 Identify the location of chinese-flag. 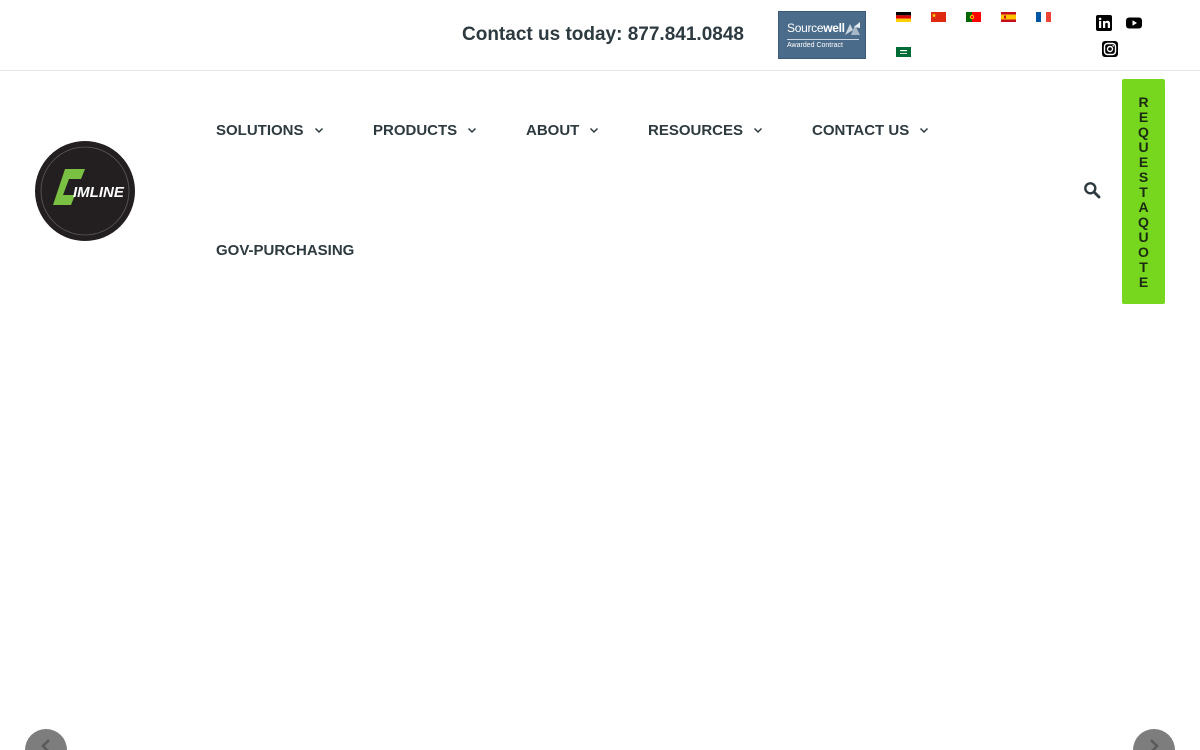
(938, 17).